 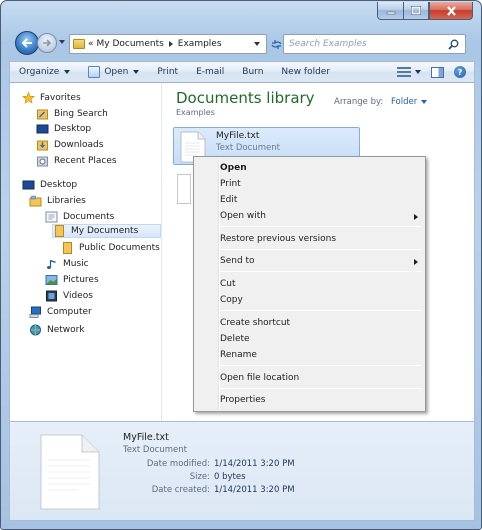 I want to click on forward-button, so click(x=47, y=43).